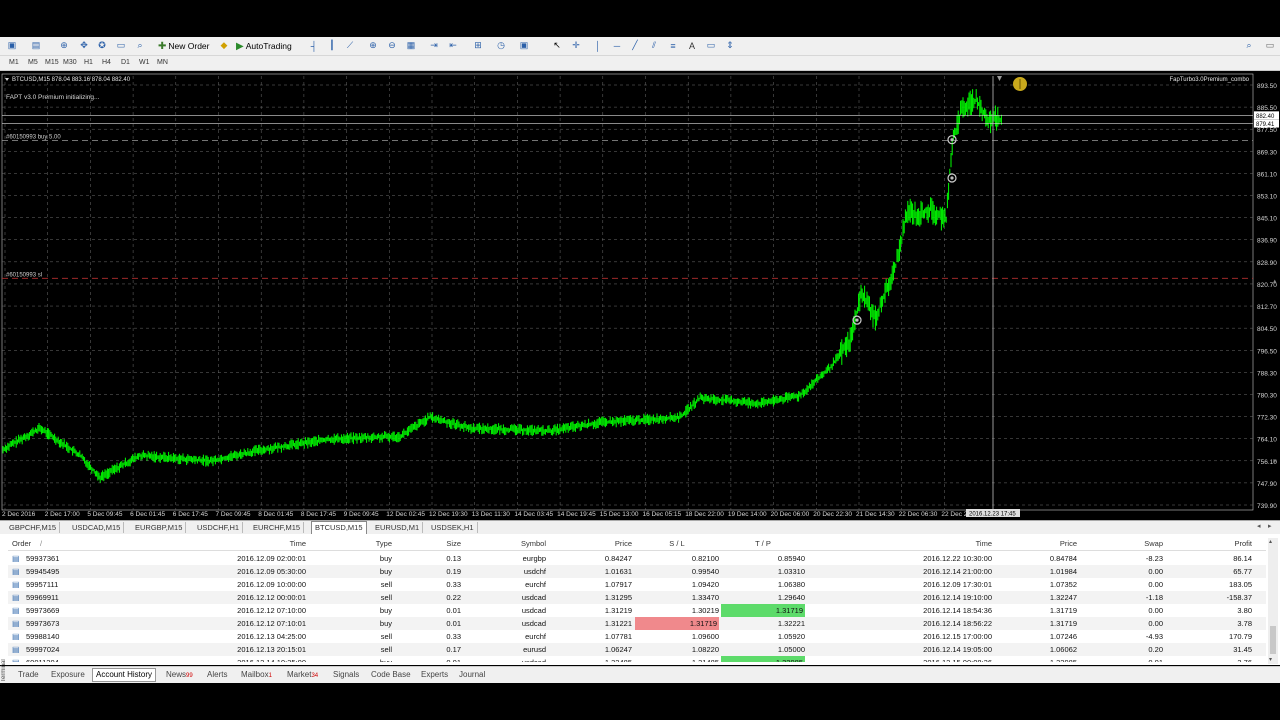 This screenshot has width=1280, height=720. I want to click on terminal-tab-news: News99, so click(179, 675).